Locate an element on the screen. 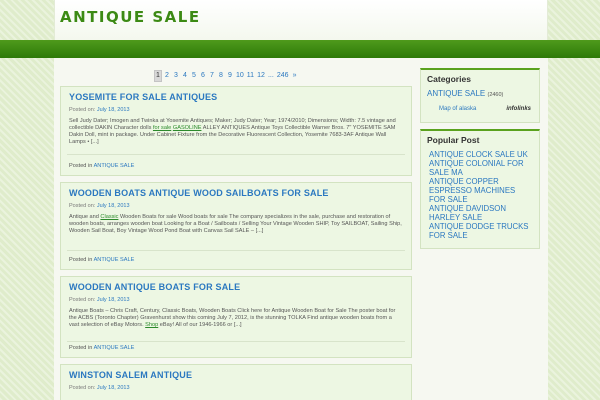  nav-bar is located at coordinates (300, 49).